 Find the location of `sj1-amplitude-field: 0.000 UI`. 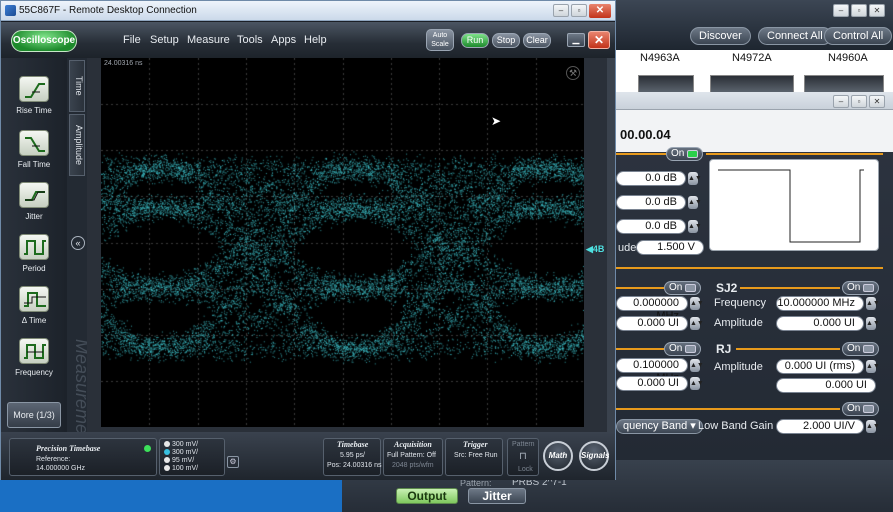

sj1-amplitude-field: 0.000 UI is located at coordinates (652, 323).